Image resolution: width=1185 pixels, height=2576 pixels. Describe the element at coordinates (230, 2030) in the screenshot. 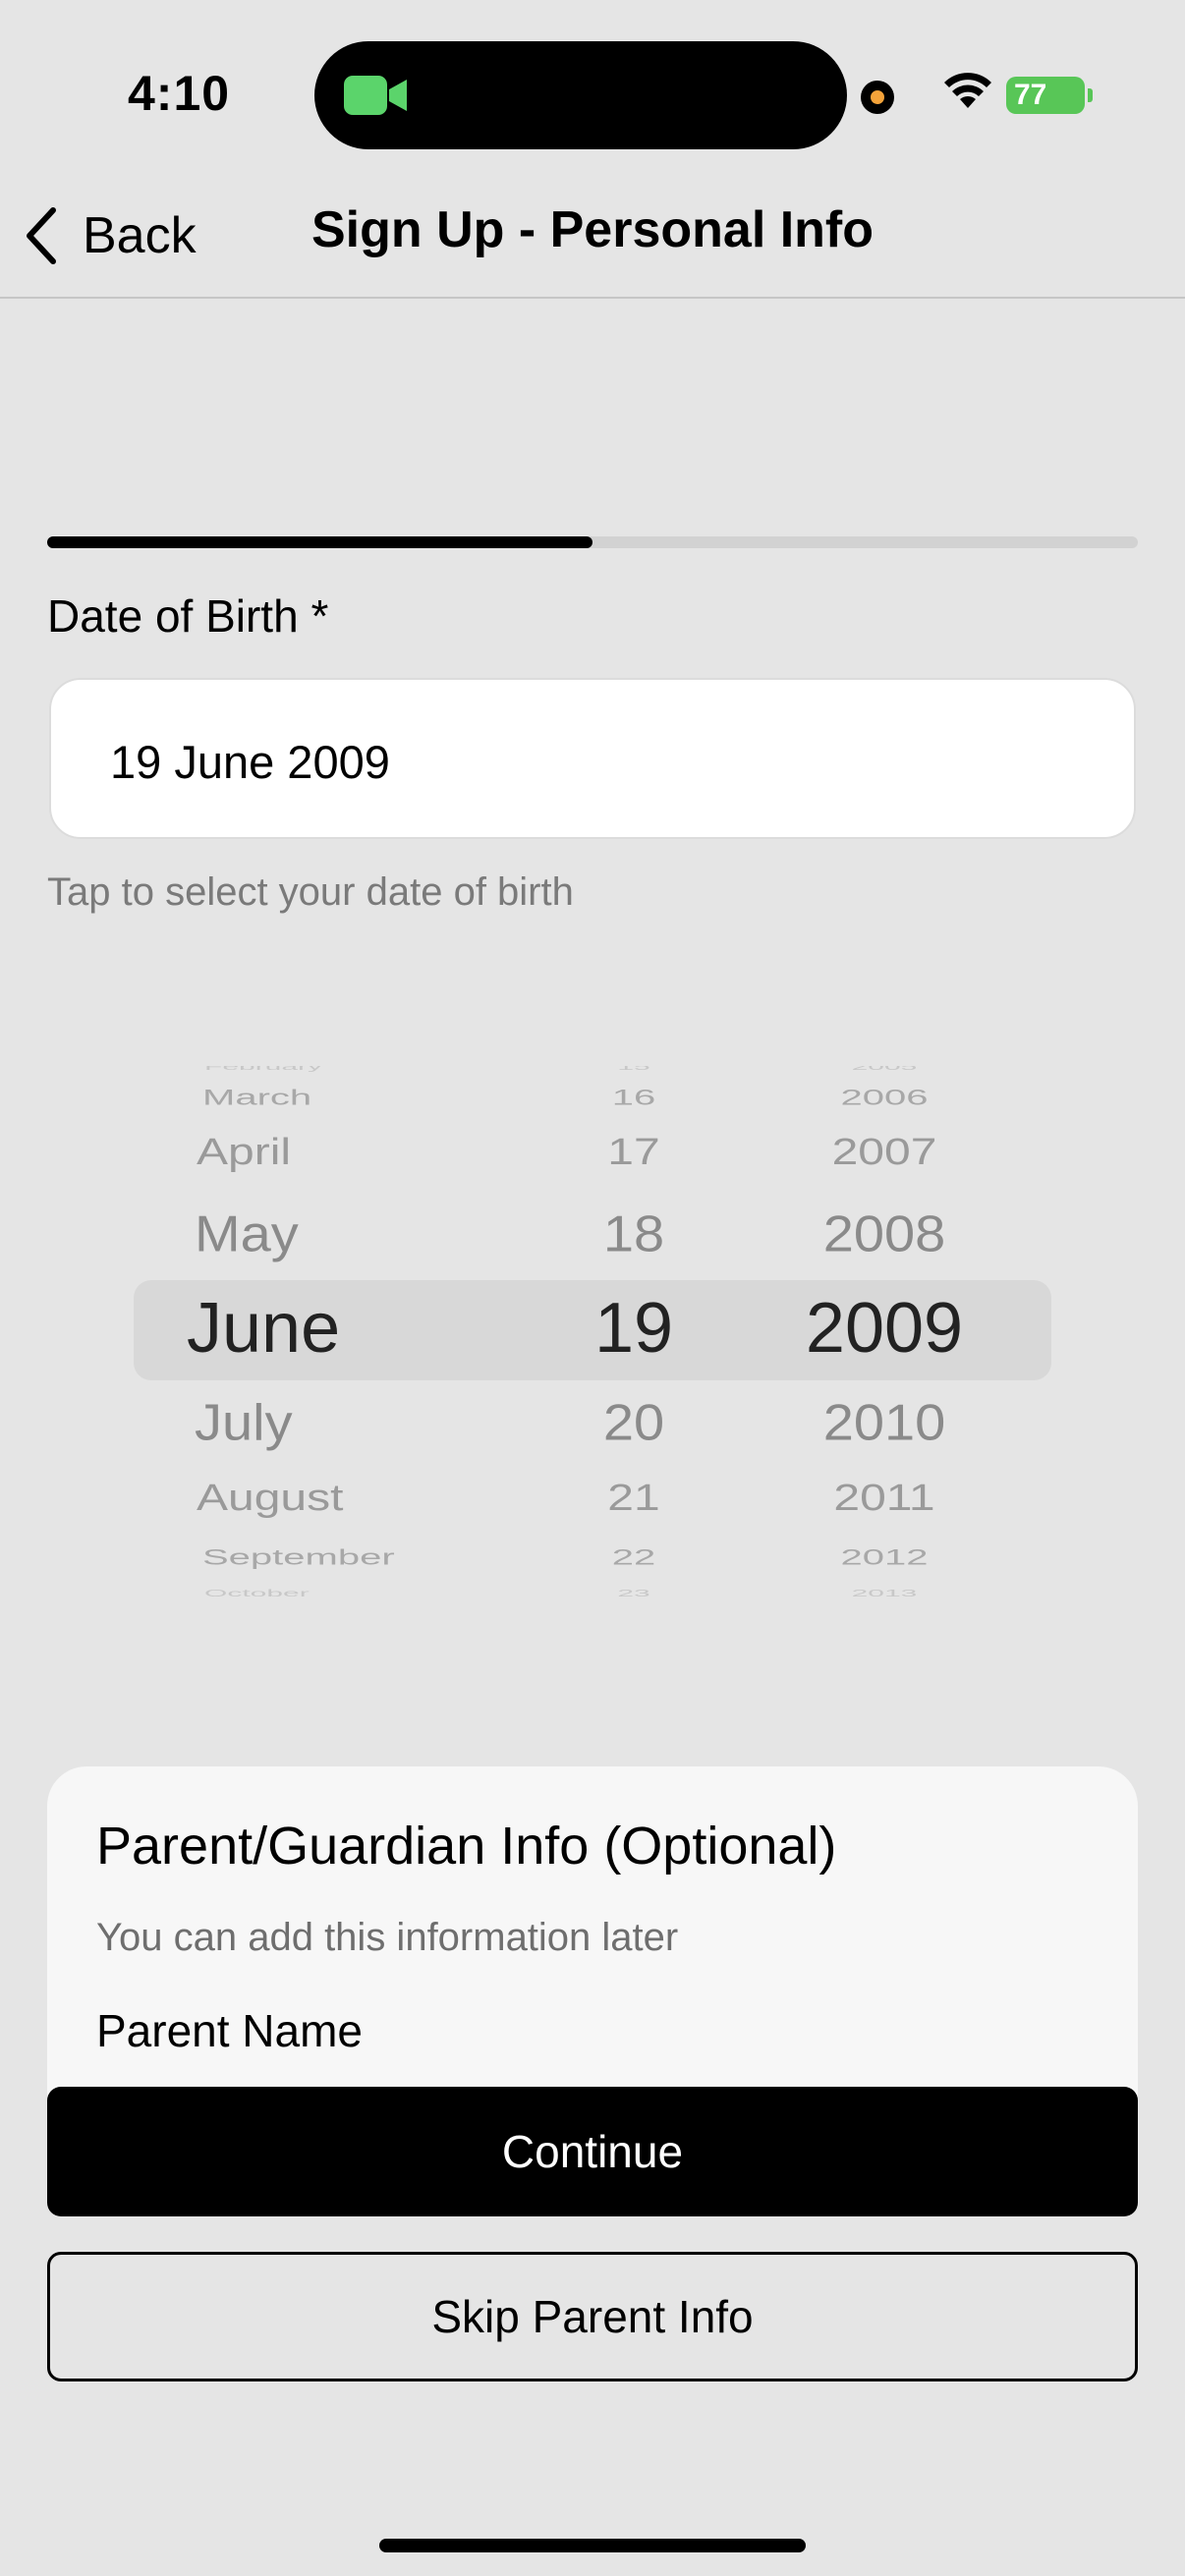

I see `parent-name-label: Parent Name` at that location.